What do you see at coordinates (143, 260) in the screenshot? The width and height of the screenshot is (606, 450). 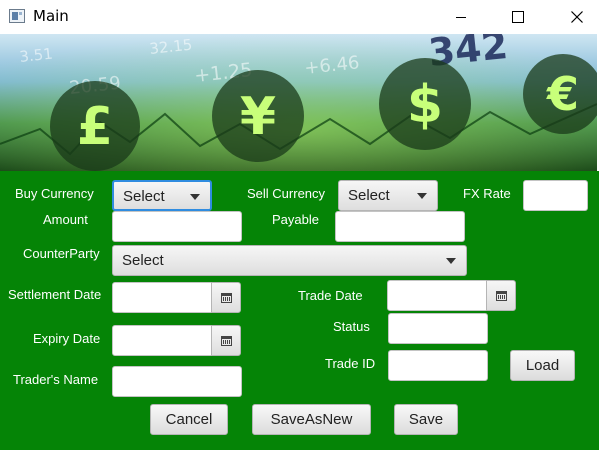 I see `counterparty-value: Select` at bounding box center [143, 260].